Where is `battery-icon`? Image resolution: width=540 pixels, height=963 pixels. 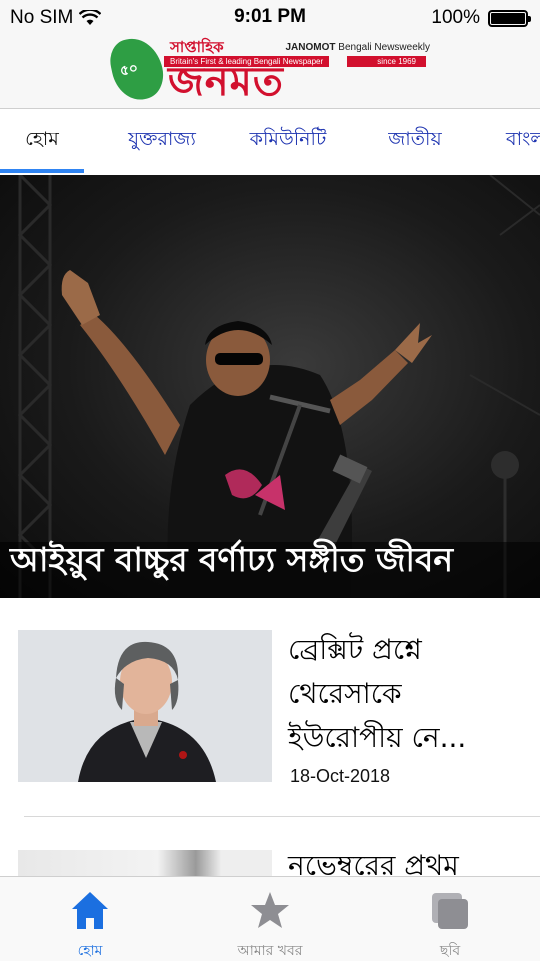 battery-icon is located at coordinates (509, 18).